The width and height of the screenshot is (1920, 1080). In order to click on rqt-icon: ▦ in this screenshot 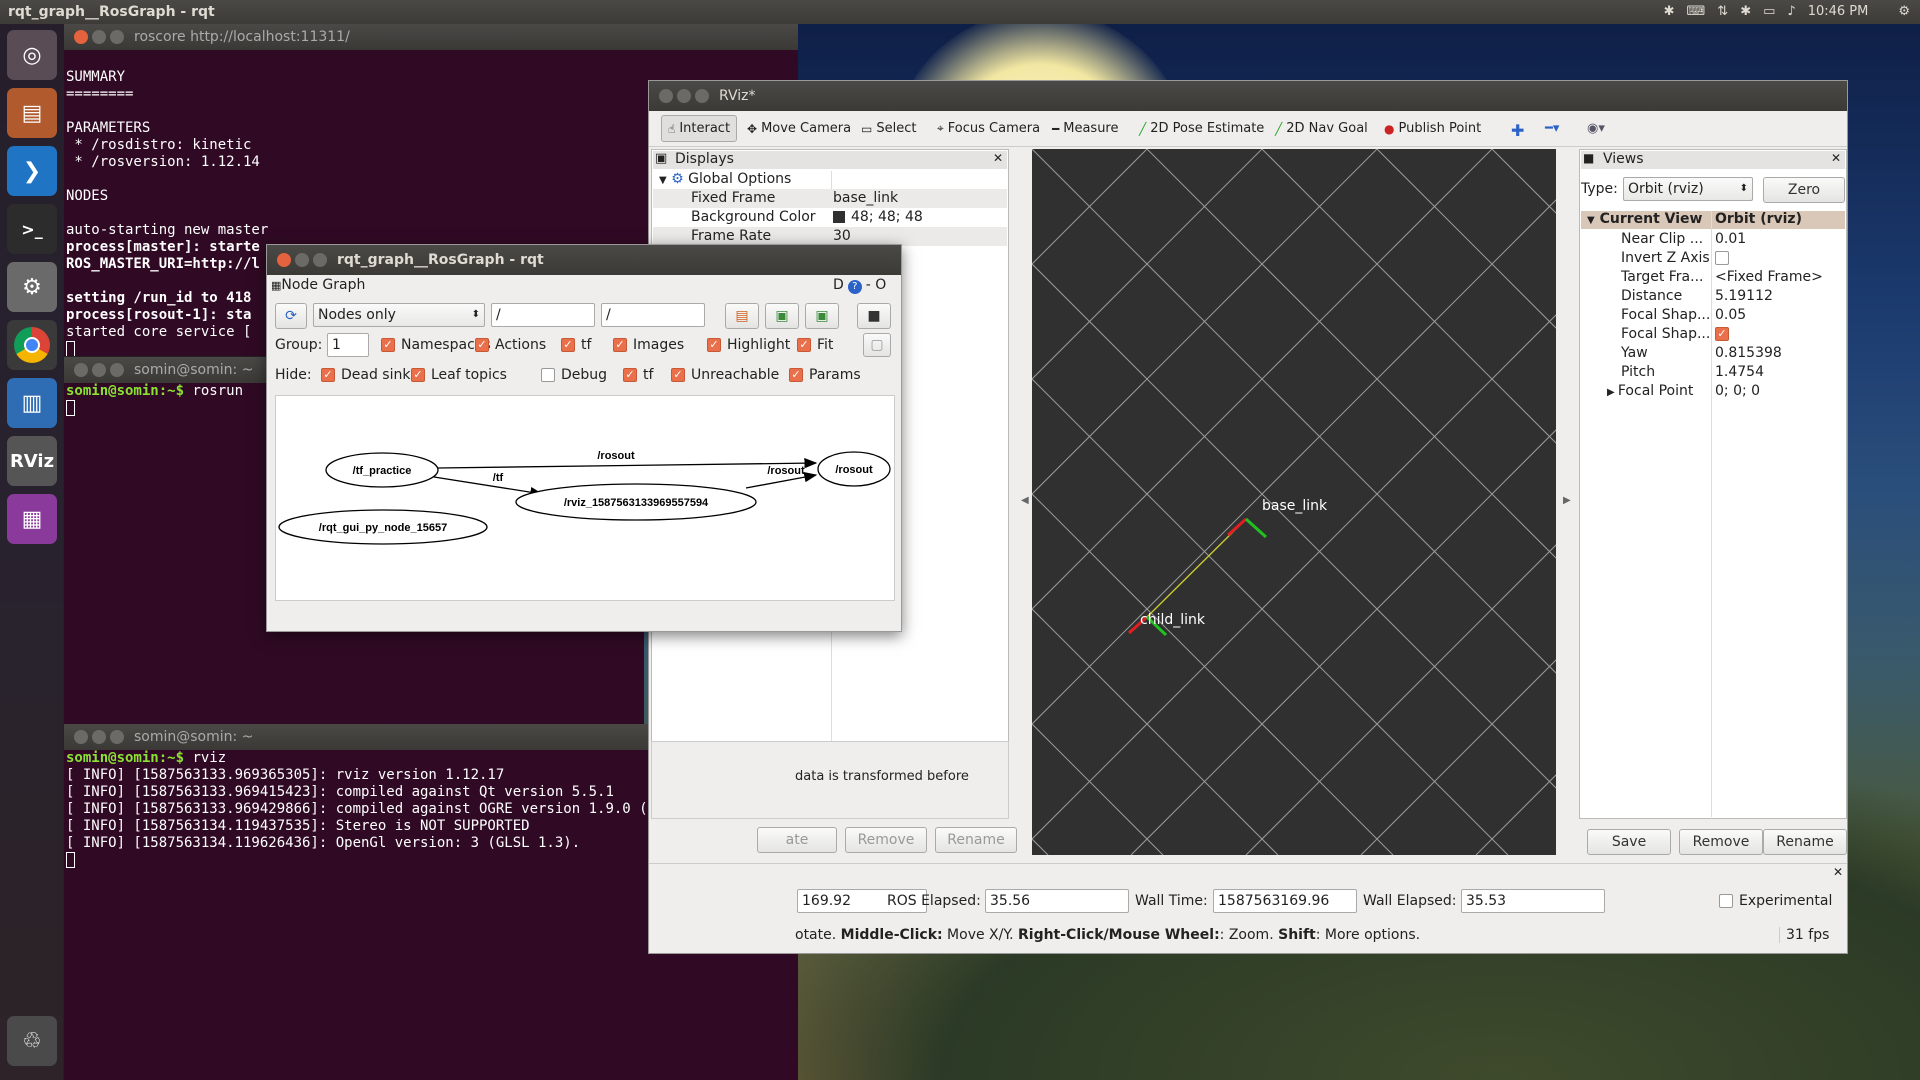, I will do `click(32, 519)`.